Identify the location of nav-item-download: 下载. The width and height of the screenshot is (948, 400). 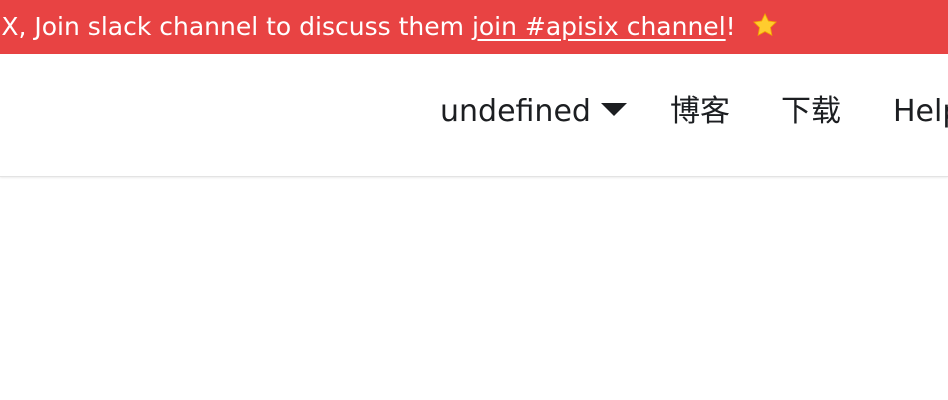
(811, 112).